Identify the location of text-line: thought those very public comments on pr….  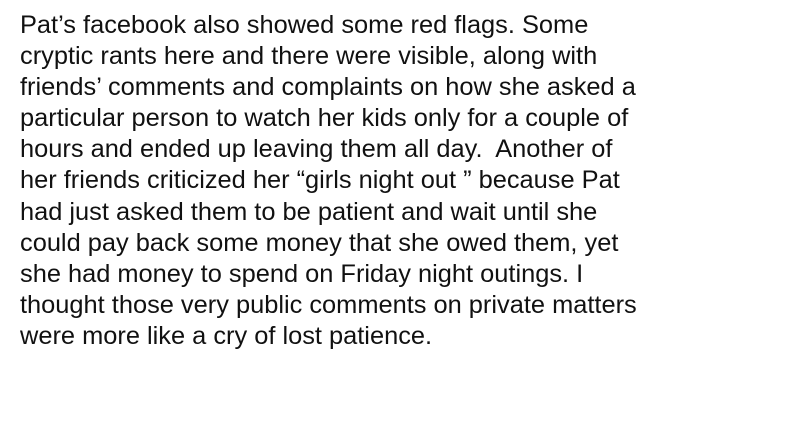
(328, 304).